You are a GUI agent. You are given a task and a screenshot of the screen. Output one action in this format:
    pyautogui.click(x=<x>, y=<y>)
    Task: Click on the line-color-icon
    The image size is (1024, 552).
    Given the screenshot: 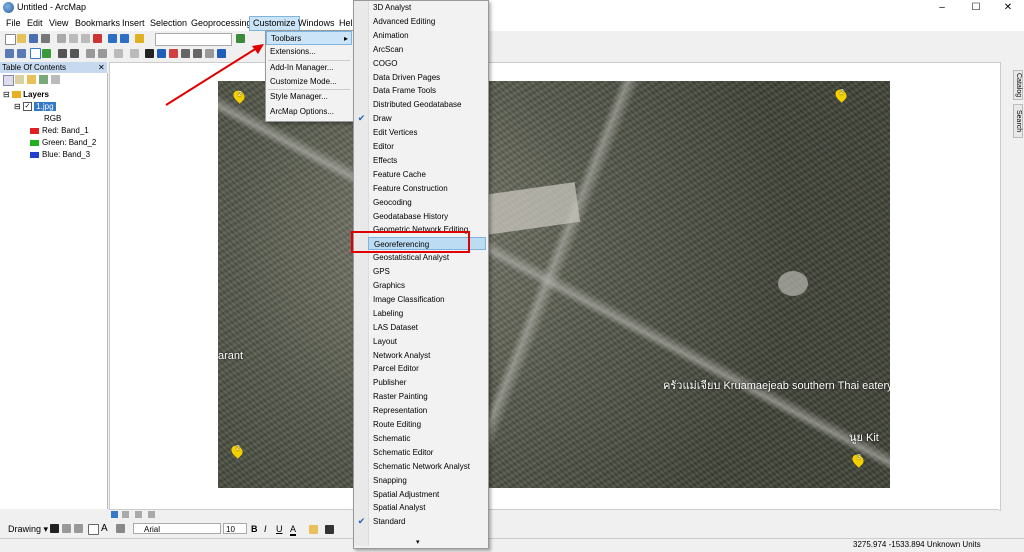 What is the action you would take?
    pyautogui.click(x=329, y=529)
    